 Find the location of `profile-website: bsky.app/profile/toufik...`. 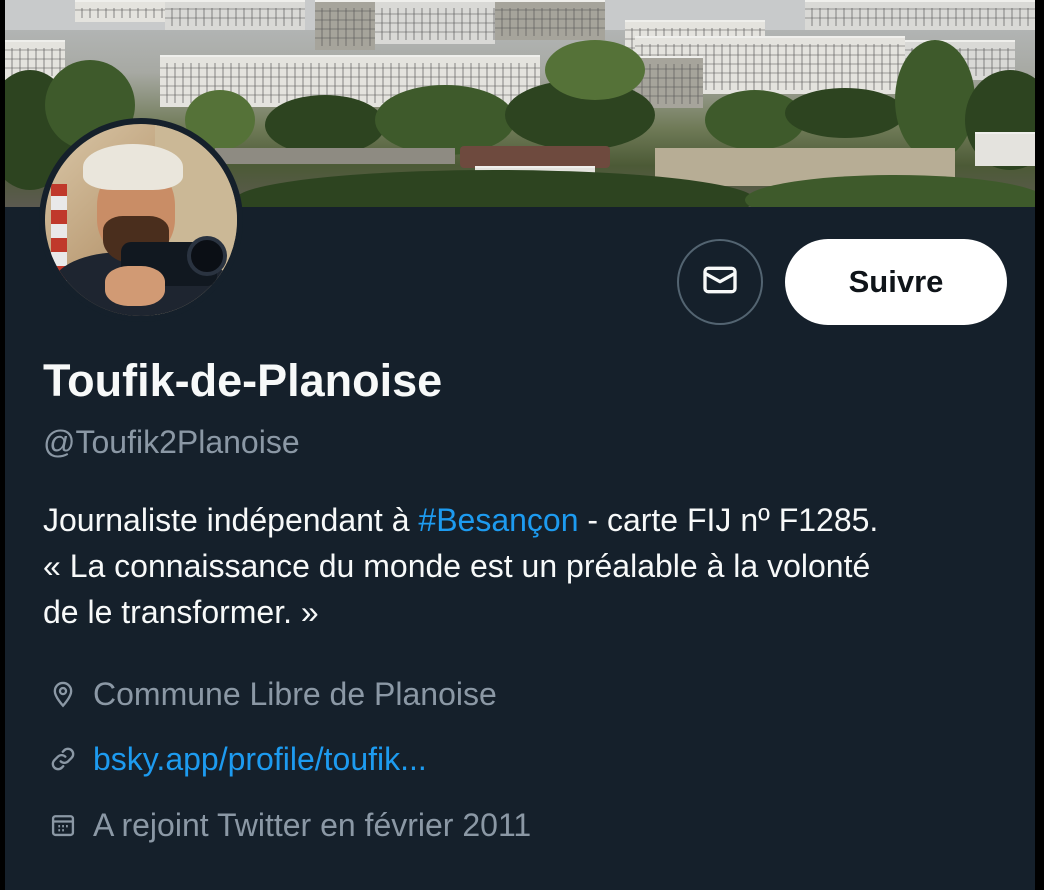

profile-website: bsky.app/profile/toufik... is located at coordinates (236, 759).